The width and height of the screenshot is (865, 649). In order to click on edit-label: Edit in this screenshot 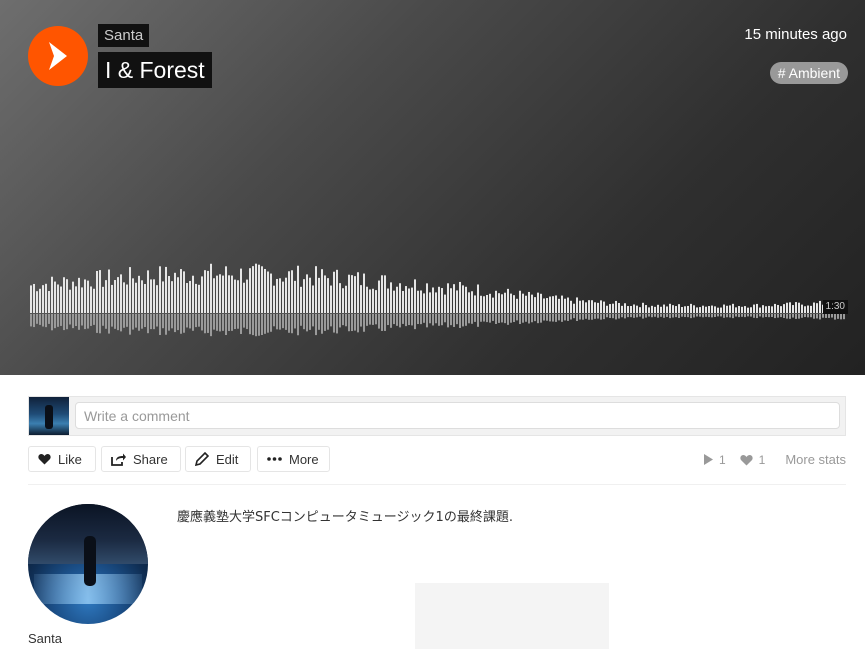, I will do `click(227, 459)`.